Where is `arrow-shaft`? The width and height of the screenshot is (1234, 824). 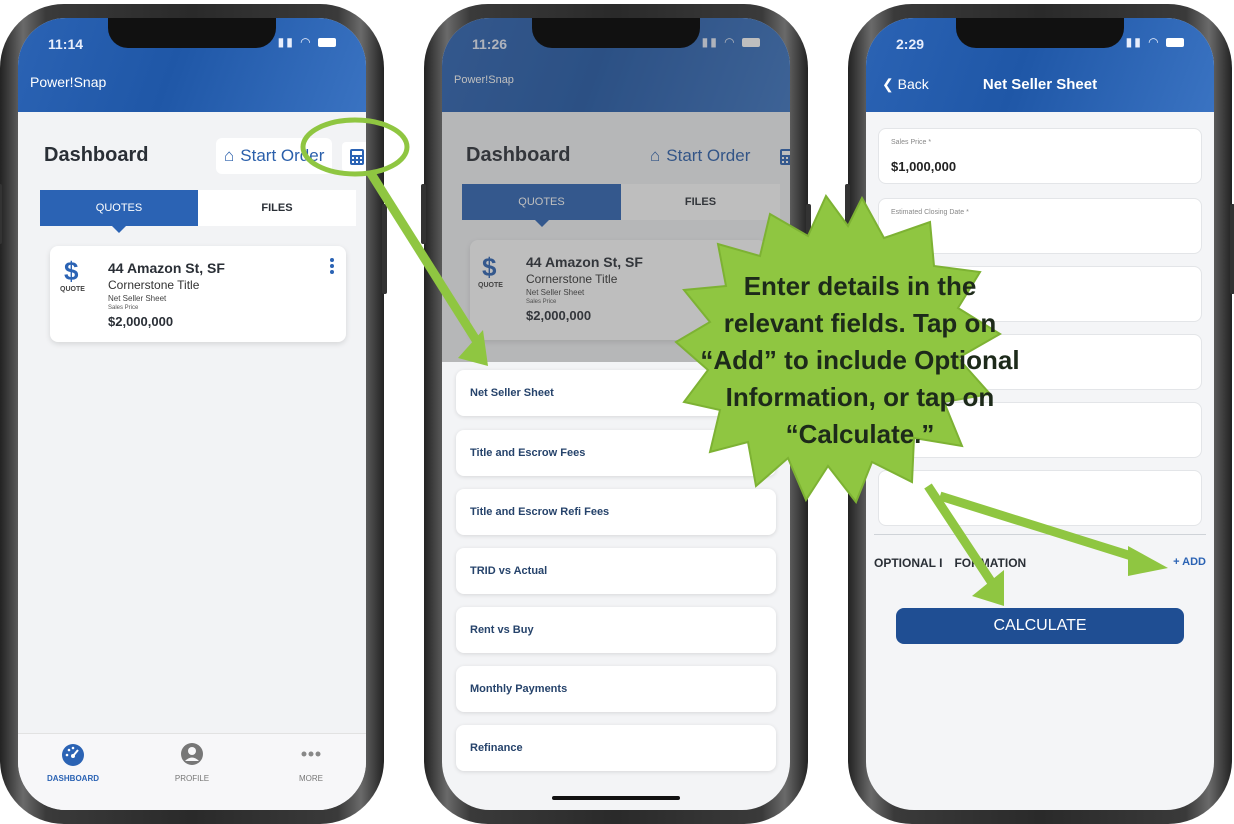
arrow-shaft is located at coordinates (423, 256).